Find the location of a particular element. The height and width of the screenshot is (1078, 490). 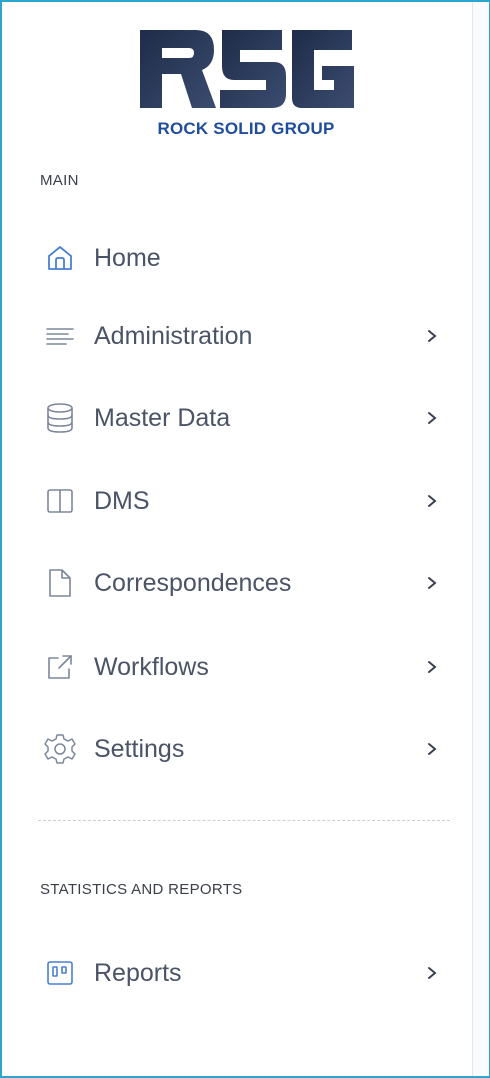

rsg-logo-icon is located at coordinates (247, 69).